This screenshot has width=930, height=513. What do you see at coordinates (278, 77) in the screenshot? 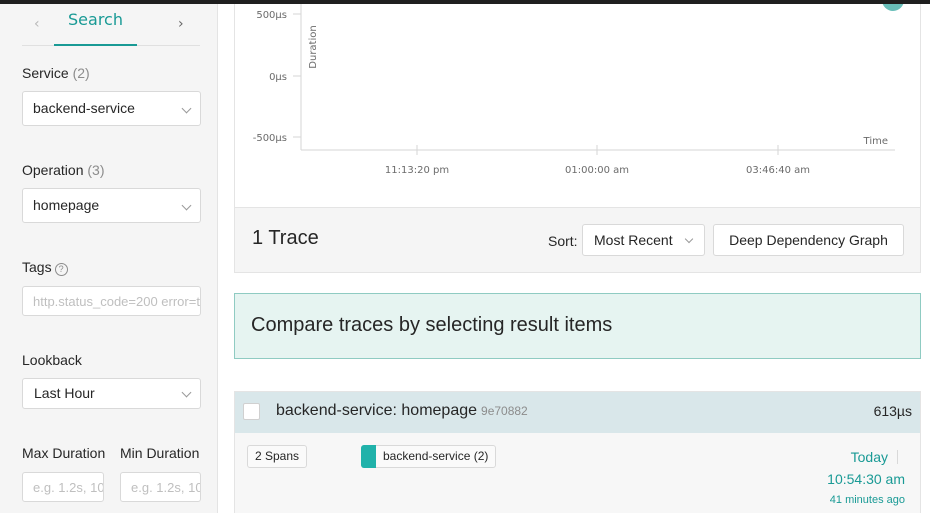
I see `y-tick-label: 0µs` at bounding box center [278, 77].